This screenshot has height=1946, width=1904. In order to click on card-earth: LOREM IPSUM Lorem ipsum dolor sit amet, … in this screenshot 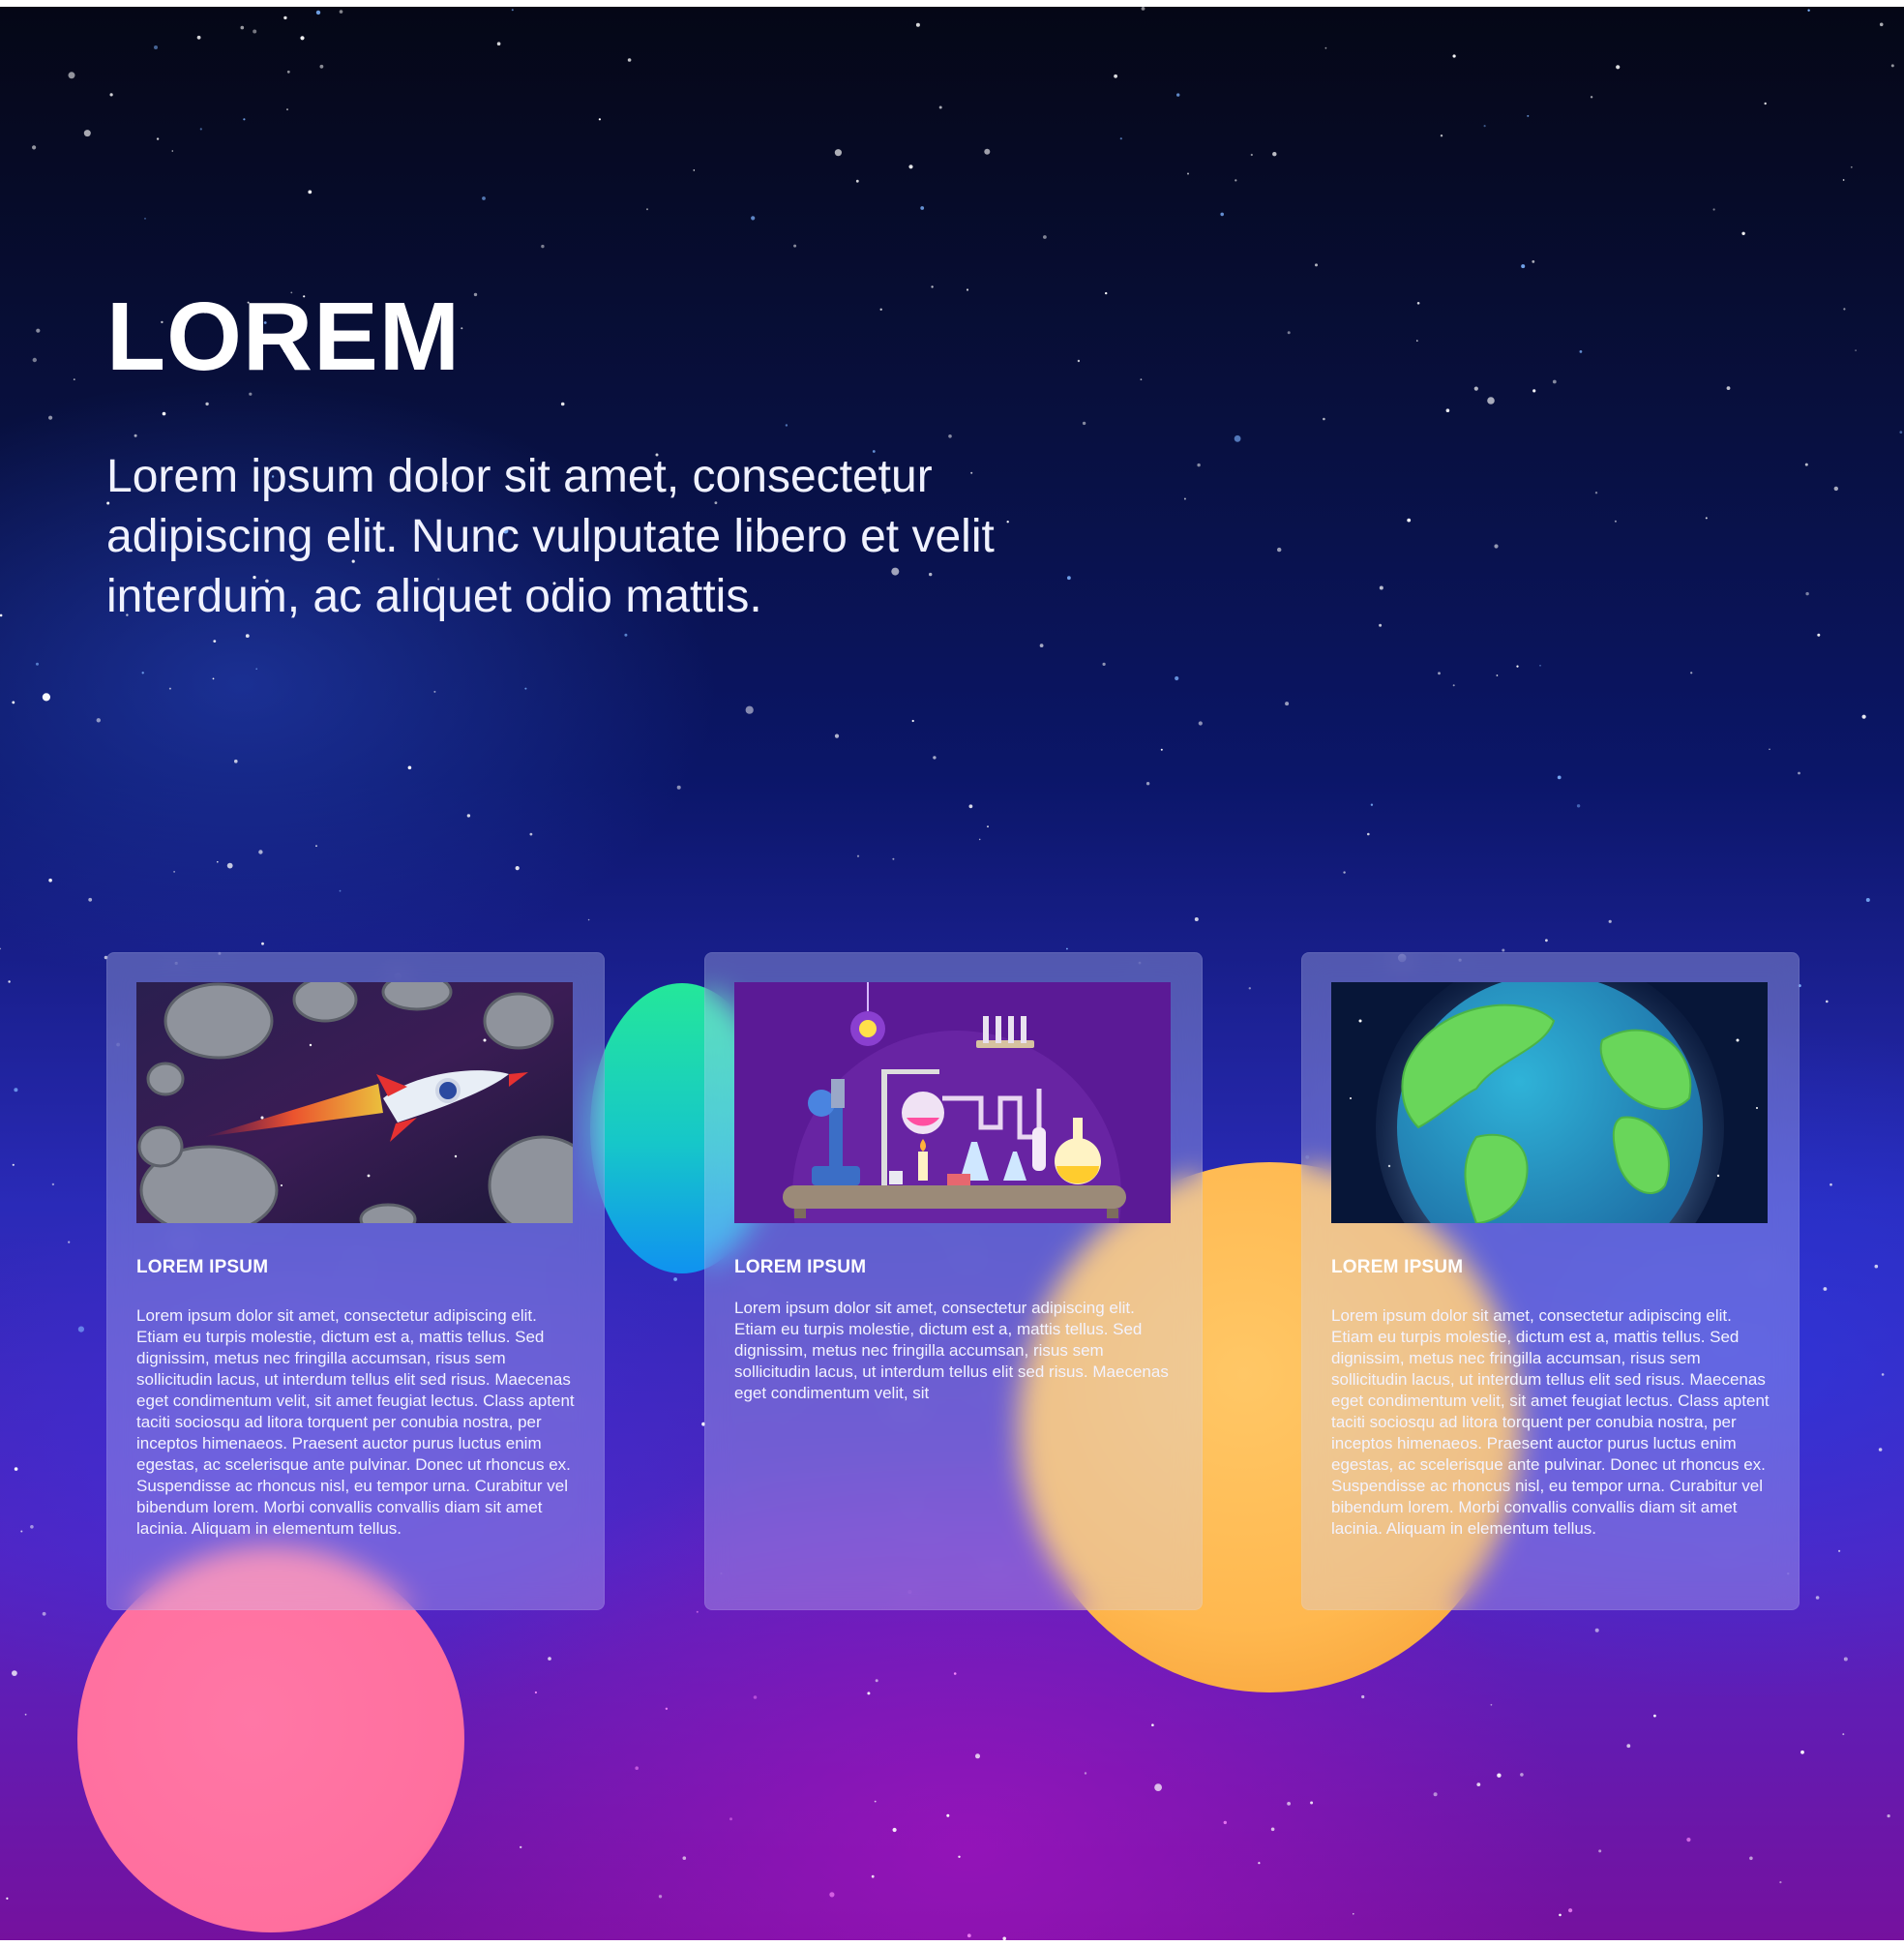, I will do `click(1551, 1281)`.